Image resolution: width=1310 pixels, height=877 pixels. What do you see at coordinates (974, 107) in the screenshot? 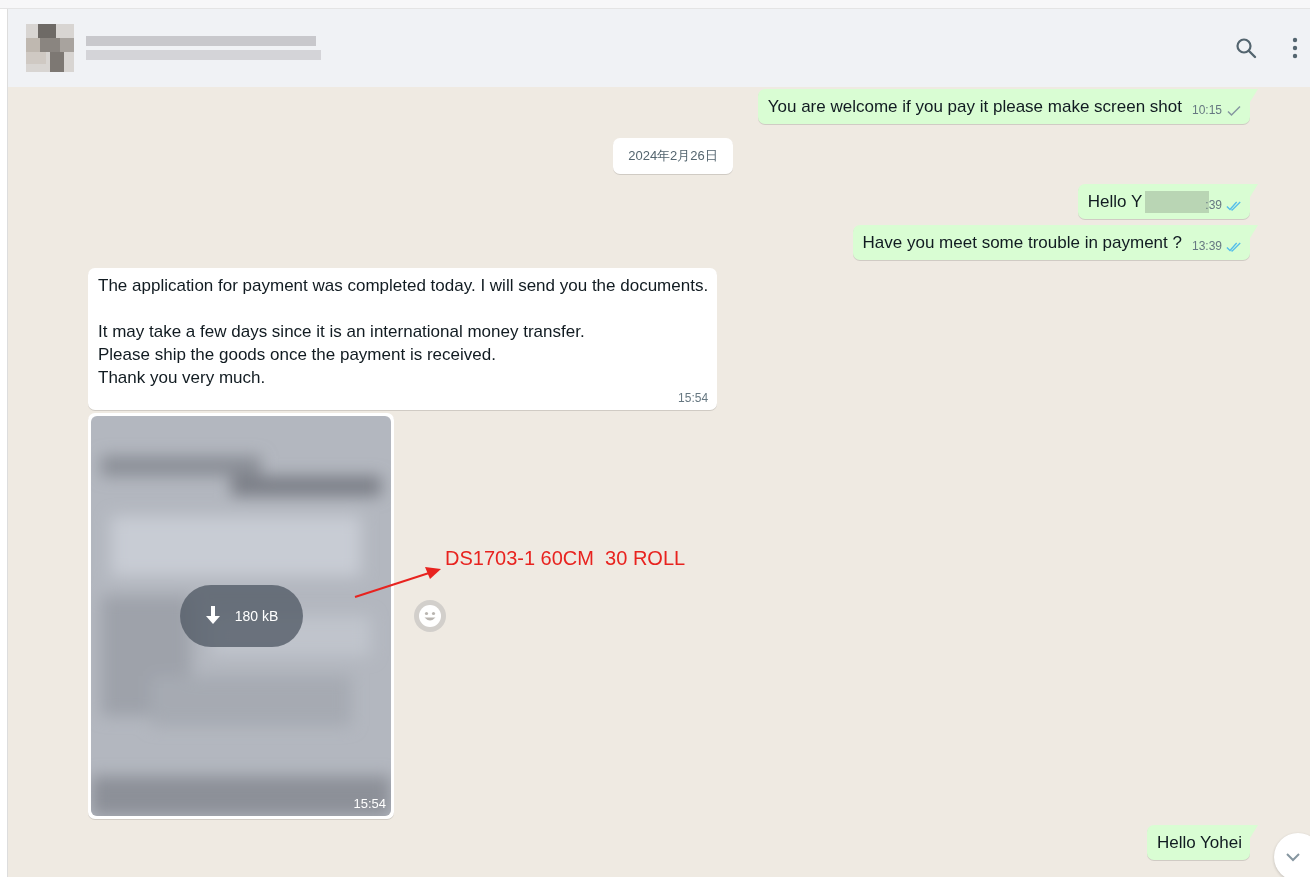
I see `message-text: You are welcome if you pay it please make screen shot` at bounding box center [974, 107].